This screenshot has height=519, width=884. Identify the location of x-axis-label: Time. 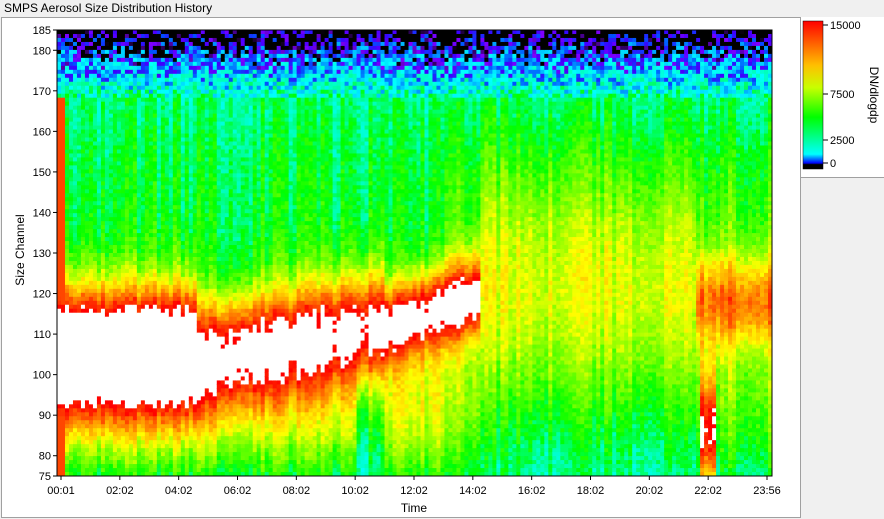
(414, 508).